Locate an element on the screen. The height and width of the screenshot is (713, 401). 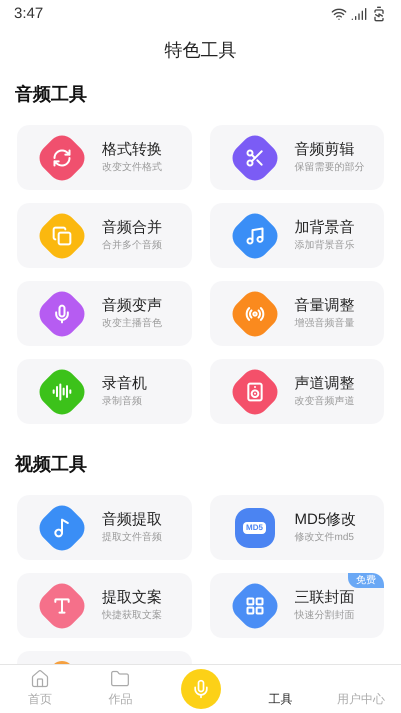
tool-subtitle: 录制音频 is located at coordinates (122, 401).